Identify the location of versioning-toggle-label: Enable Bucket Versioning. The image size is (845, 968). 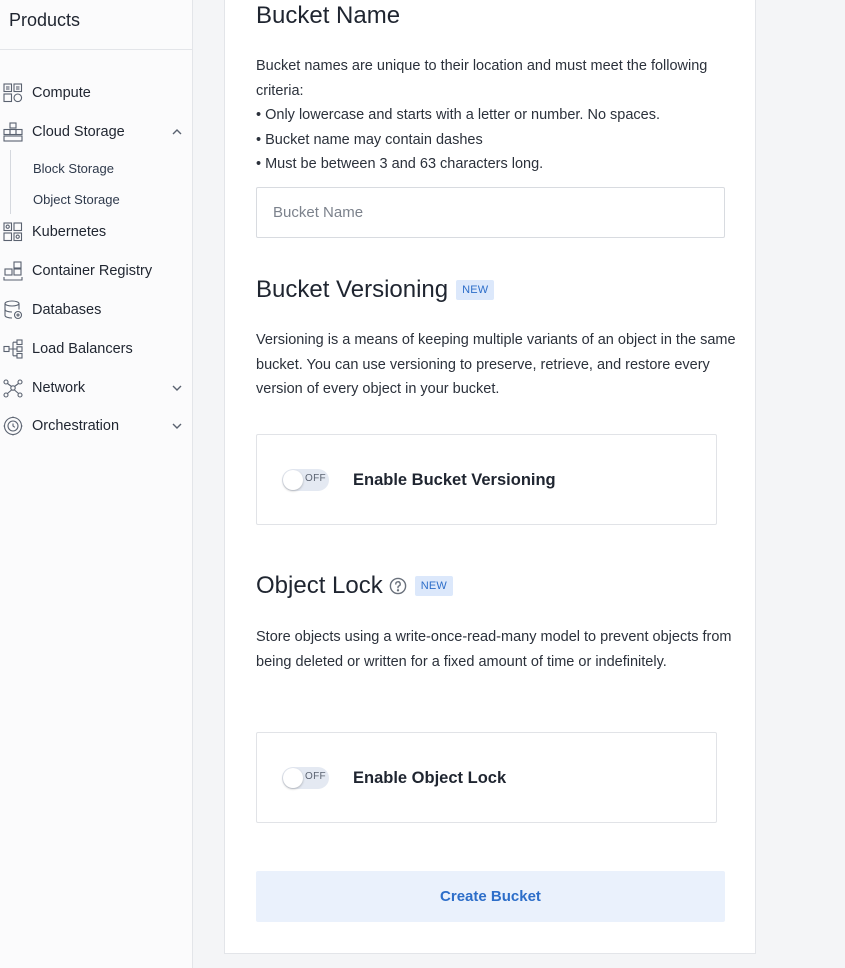
(454, 480).